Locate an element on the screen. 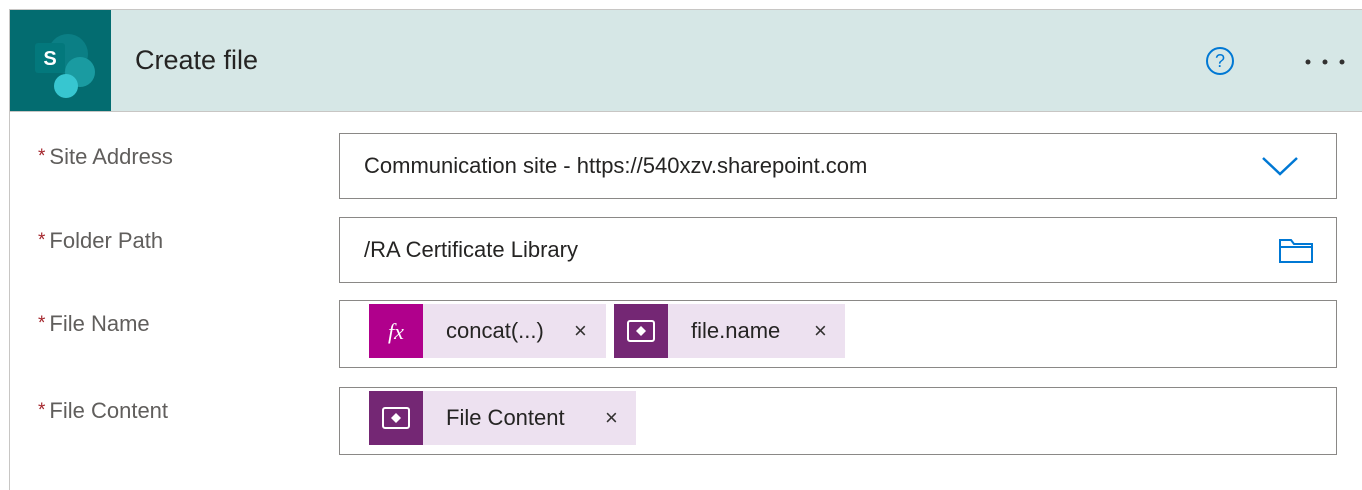  file-name-label-text: File Name is located at coordinates (99, 323).